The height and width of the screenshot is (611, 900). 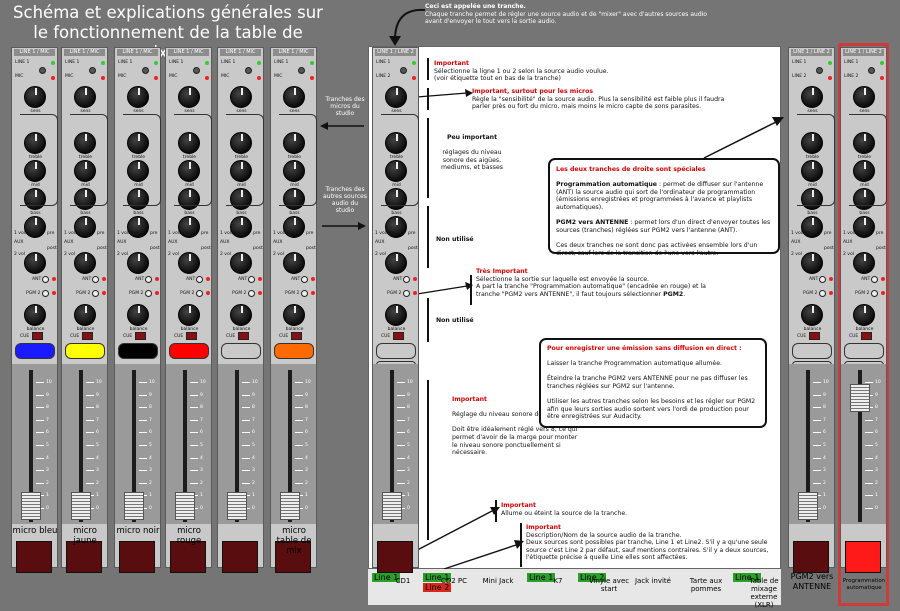 What do you see at coordinates (240, 52) in the screenshot?
I see `strip-header: LINE 1 / MIC` at bounding box center [240, 52].